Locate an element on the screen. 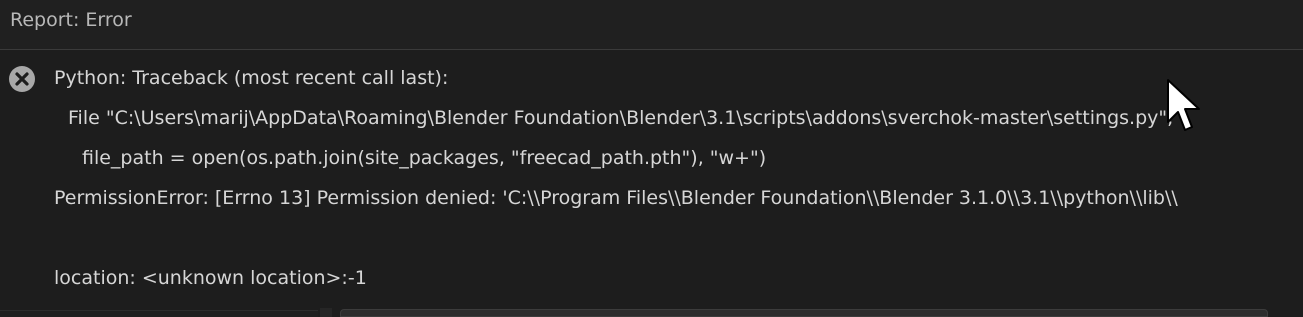 This screenshot has width=1303, height=317. mouse-pointer-icon is located at coordinates (1183, 105).